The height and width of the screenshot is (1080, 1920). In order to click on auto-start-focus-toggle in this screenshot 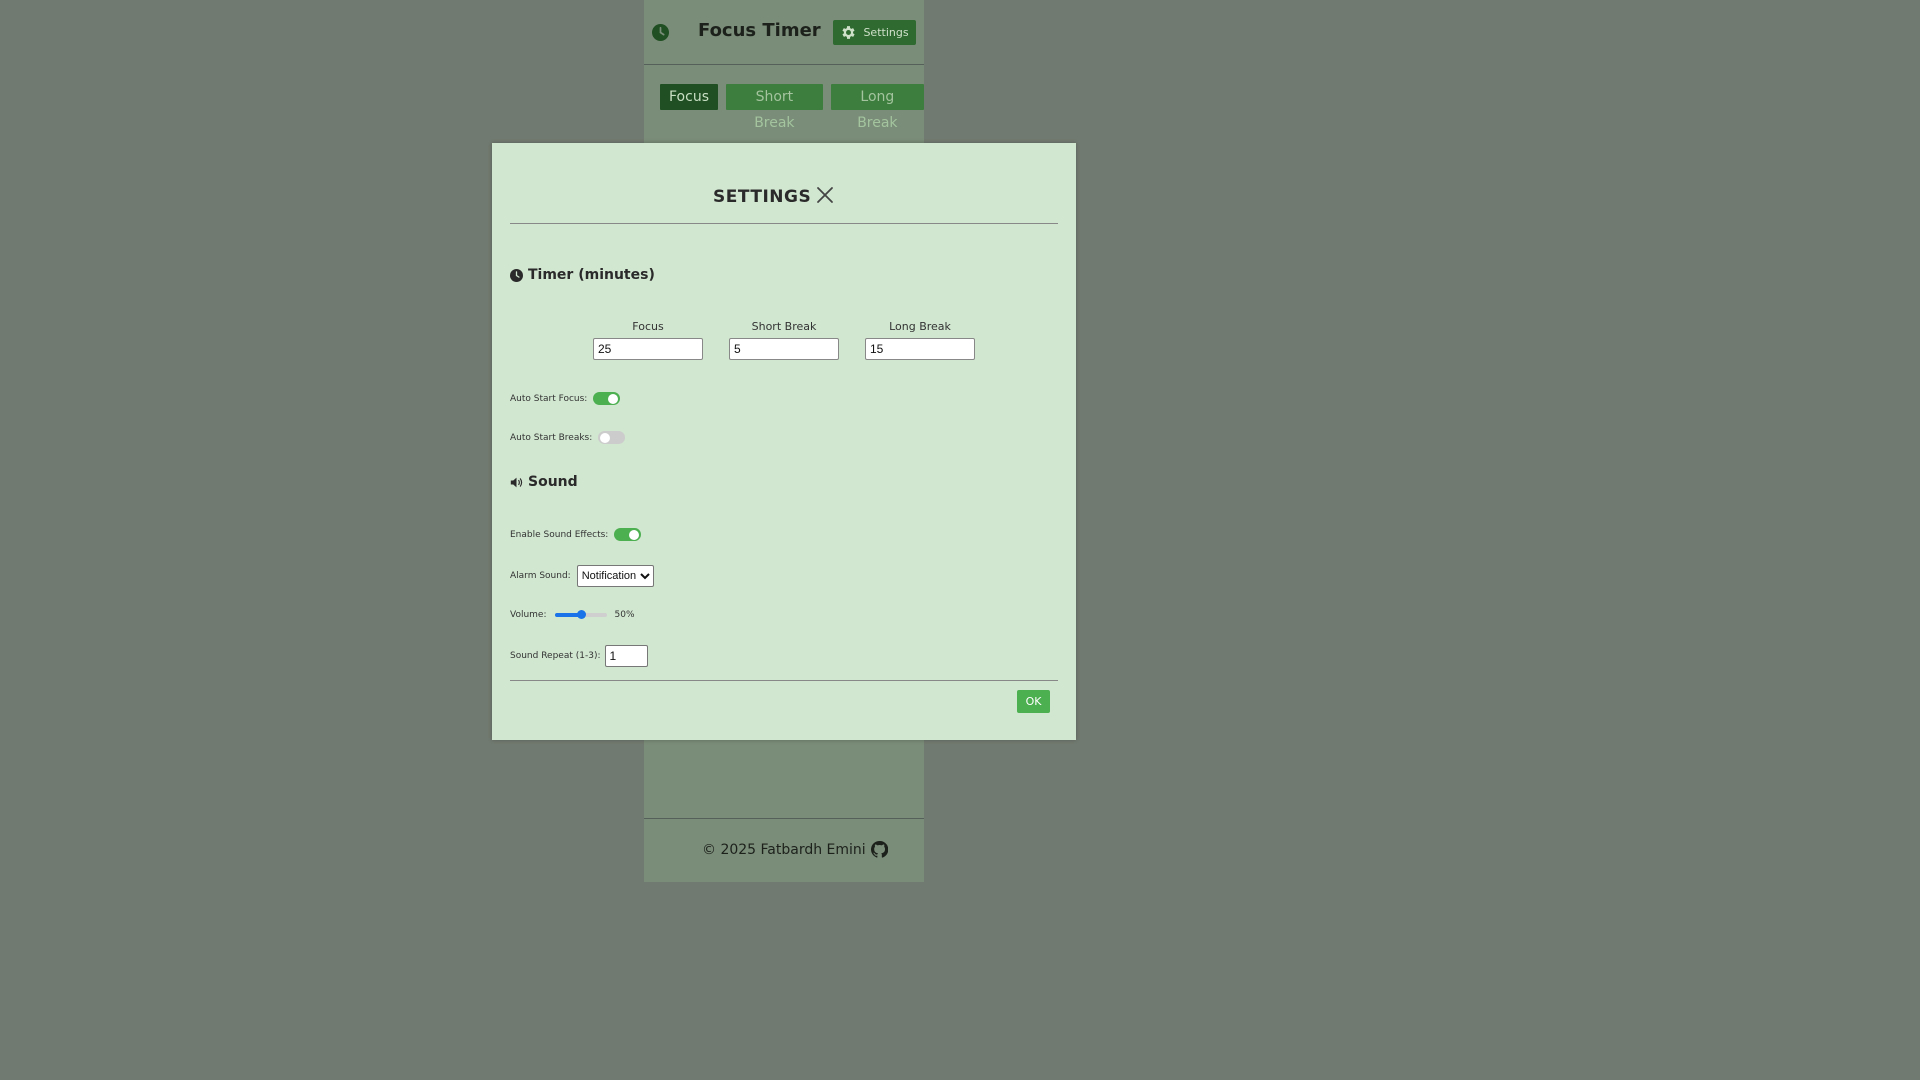, I will do `click(607, 398)`.